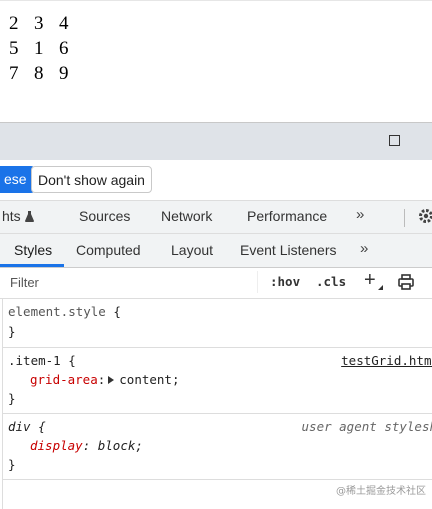  What do you see at coordinates (370, 280) in the screenshot?
I see `new-rule-button: +` at bounding box center [370, 280].